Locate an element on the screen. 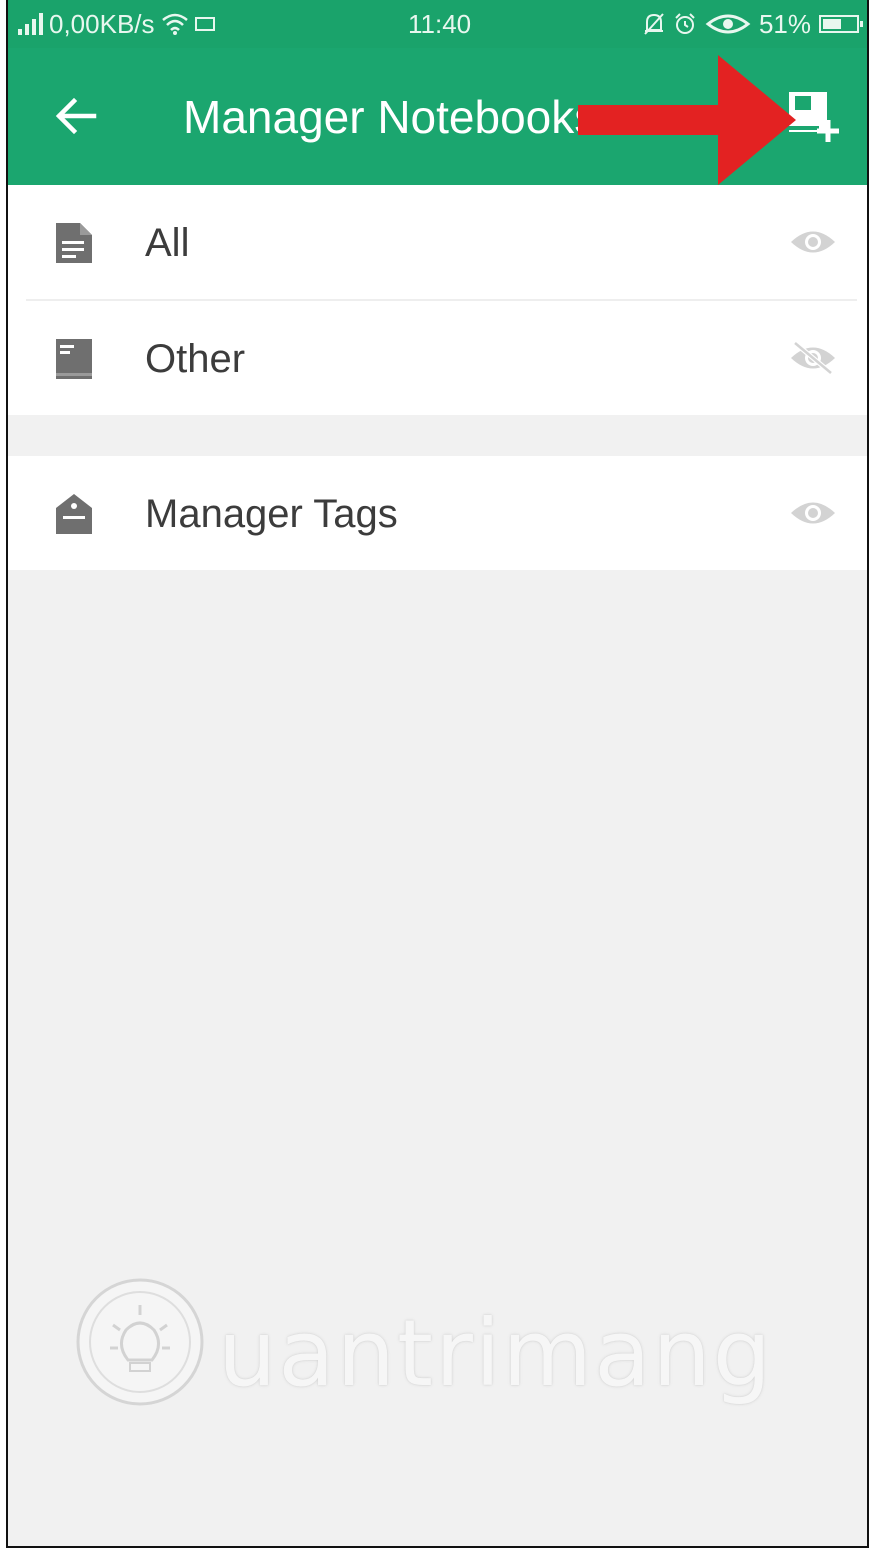 This screenshot has width=875, height=1553. watermark: uantrimang is located at coordinates (438, 1350).